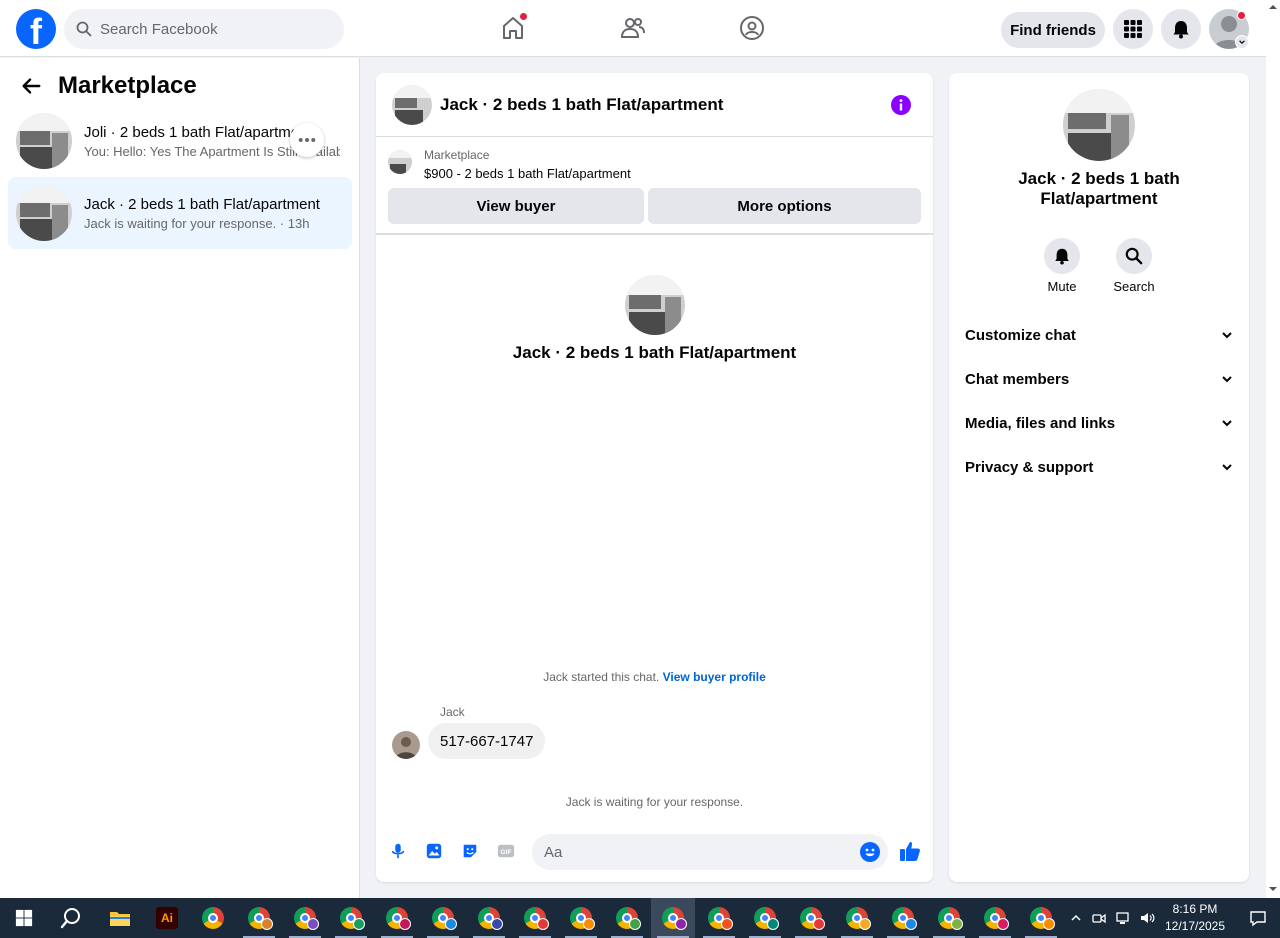 This screenshot has height=938, width=1280. Describe the element at coordinates (167, 918) in the screenshot. I see `adobe-illustrator-icon: Ai` at that location.